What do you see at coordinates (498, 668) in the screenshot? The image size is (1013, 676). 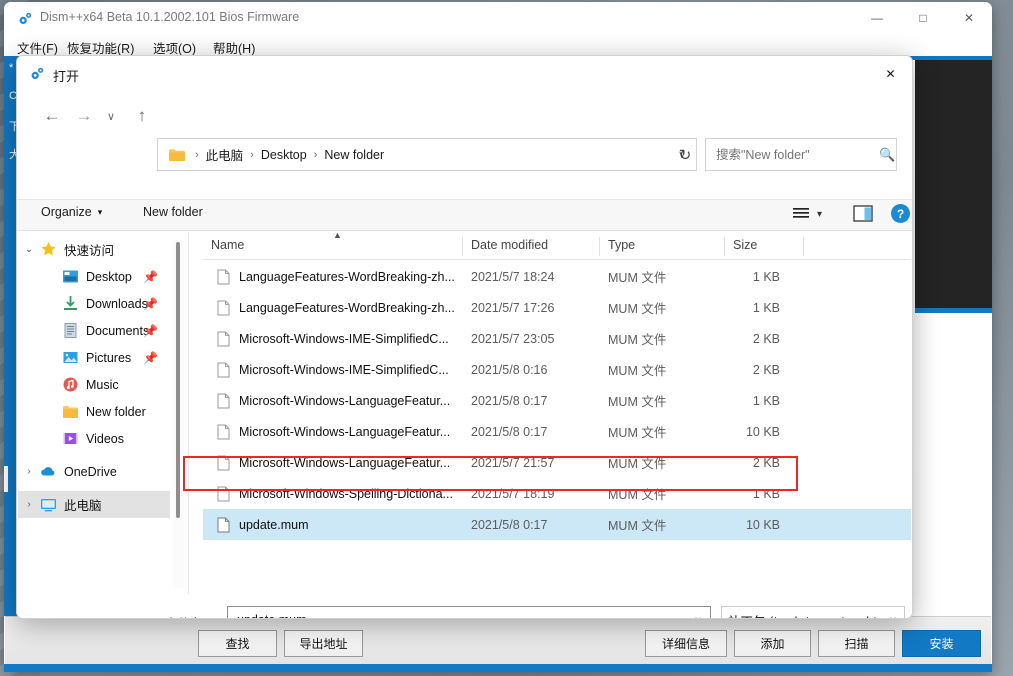 I see `main-statusbar` at bounding box center [498, 668].